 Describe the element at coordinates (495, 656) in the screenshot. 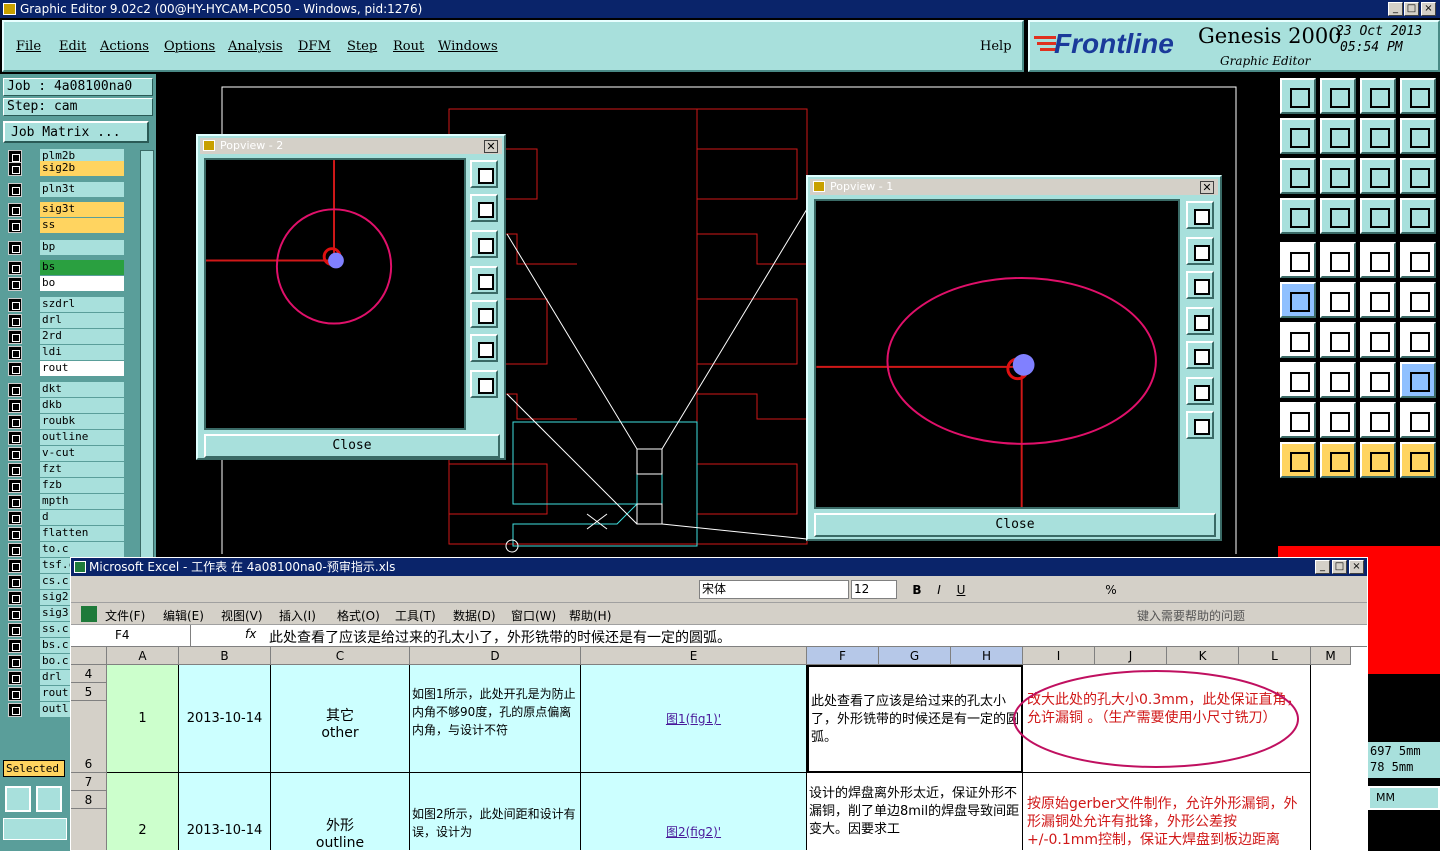

I see `col-header-d: D` at that location.